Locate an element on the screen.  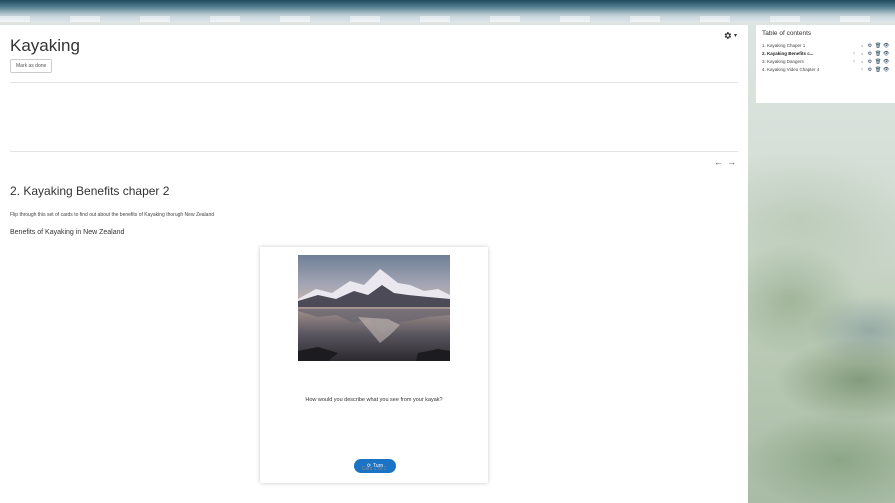
chapter-title: 2. Kayaking Benefits chaper 2 is located at coordinates (90, 191).